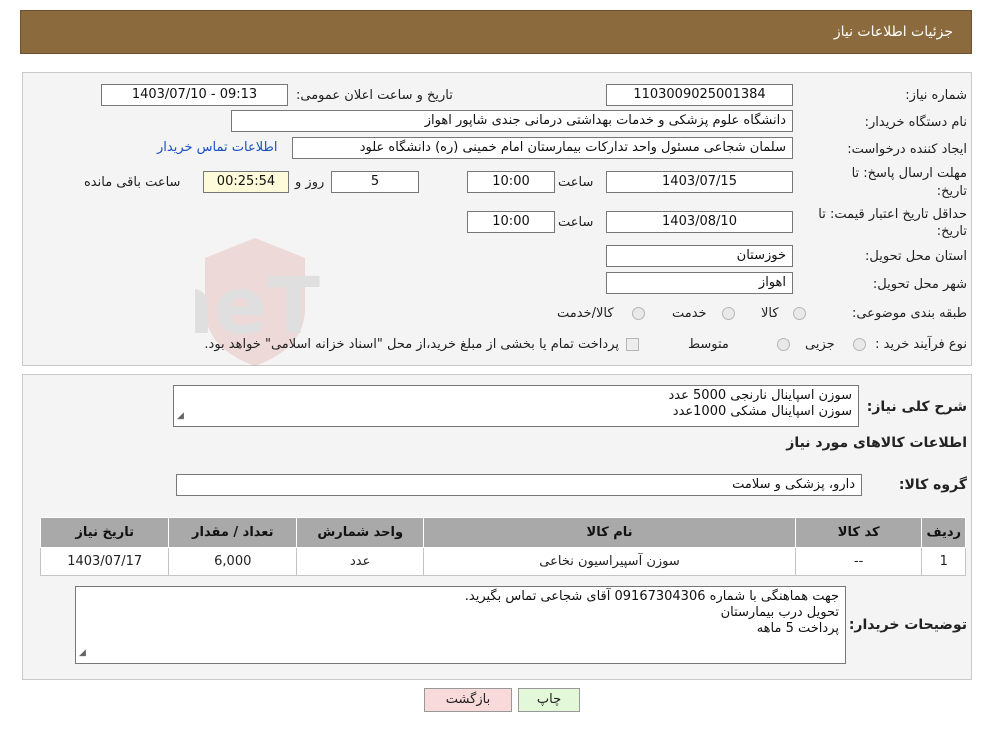  I want to click on cell-unit: عدد, so click(360, 561).